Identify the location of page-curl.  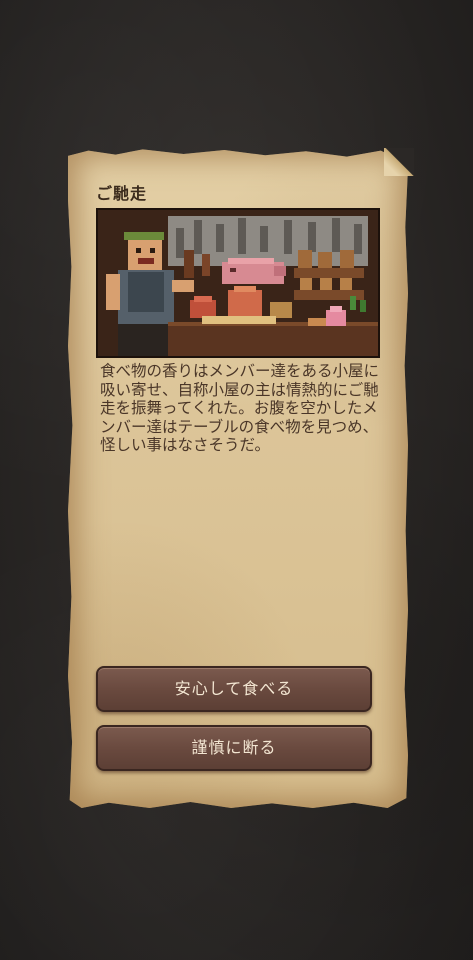
(399, 162).